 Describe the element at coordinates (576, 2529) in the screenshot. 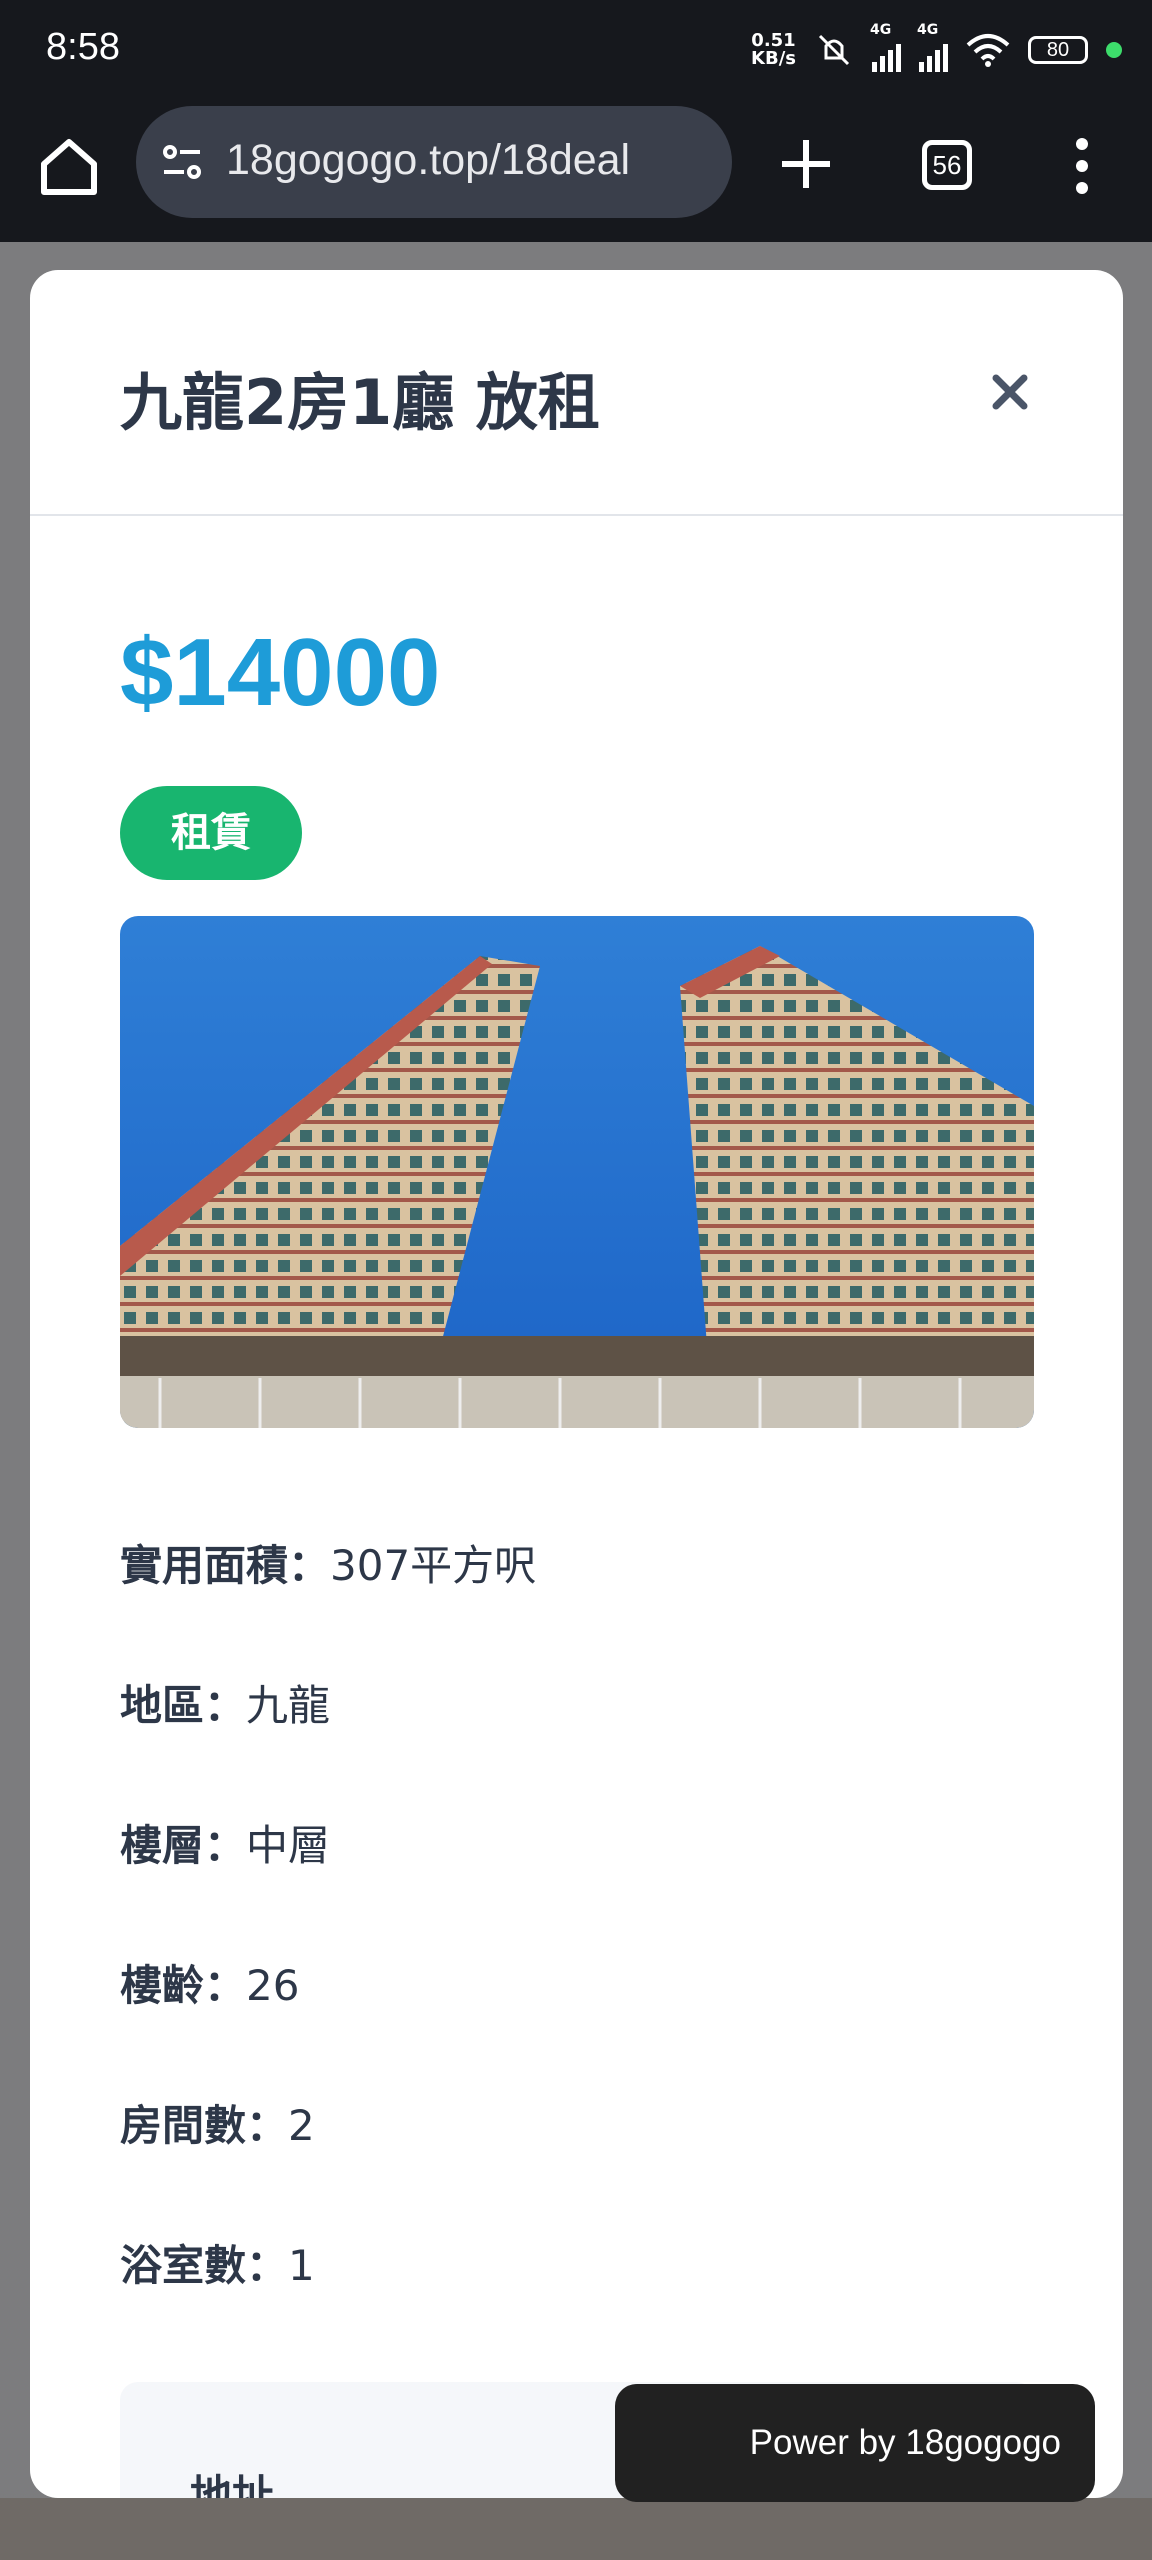

I see `background-page-strip` at that location.